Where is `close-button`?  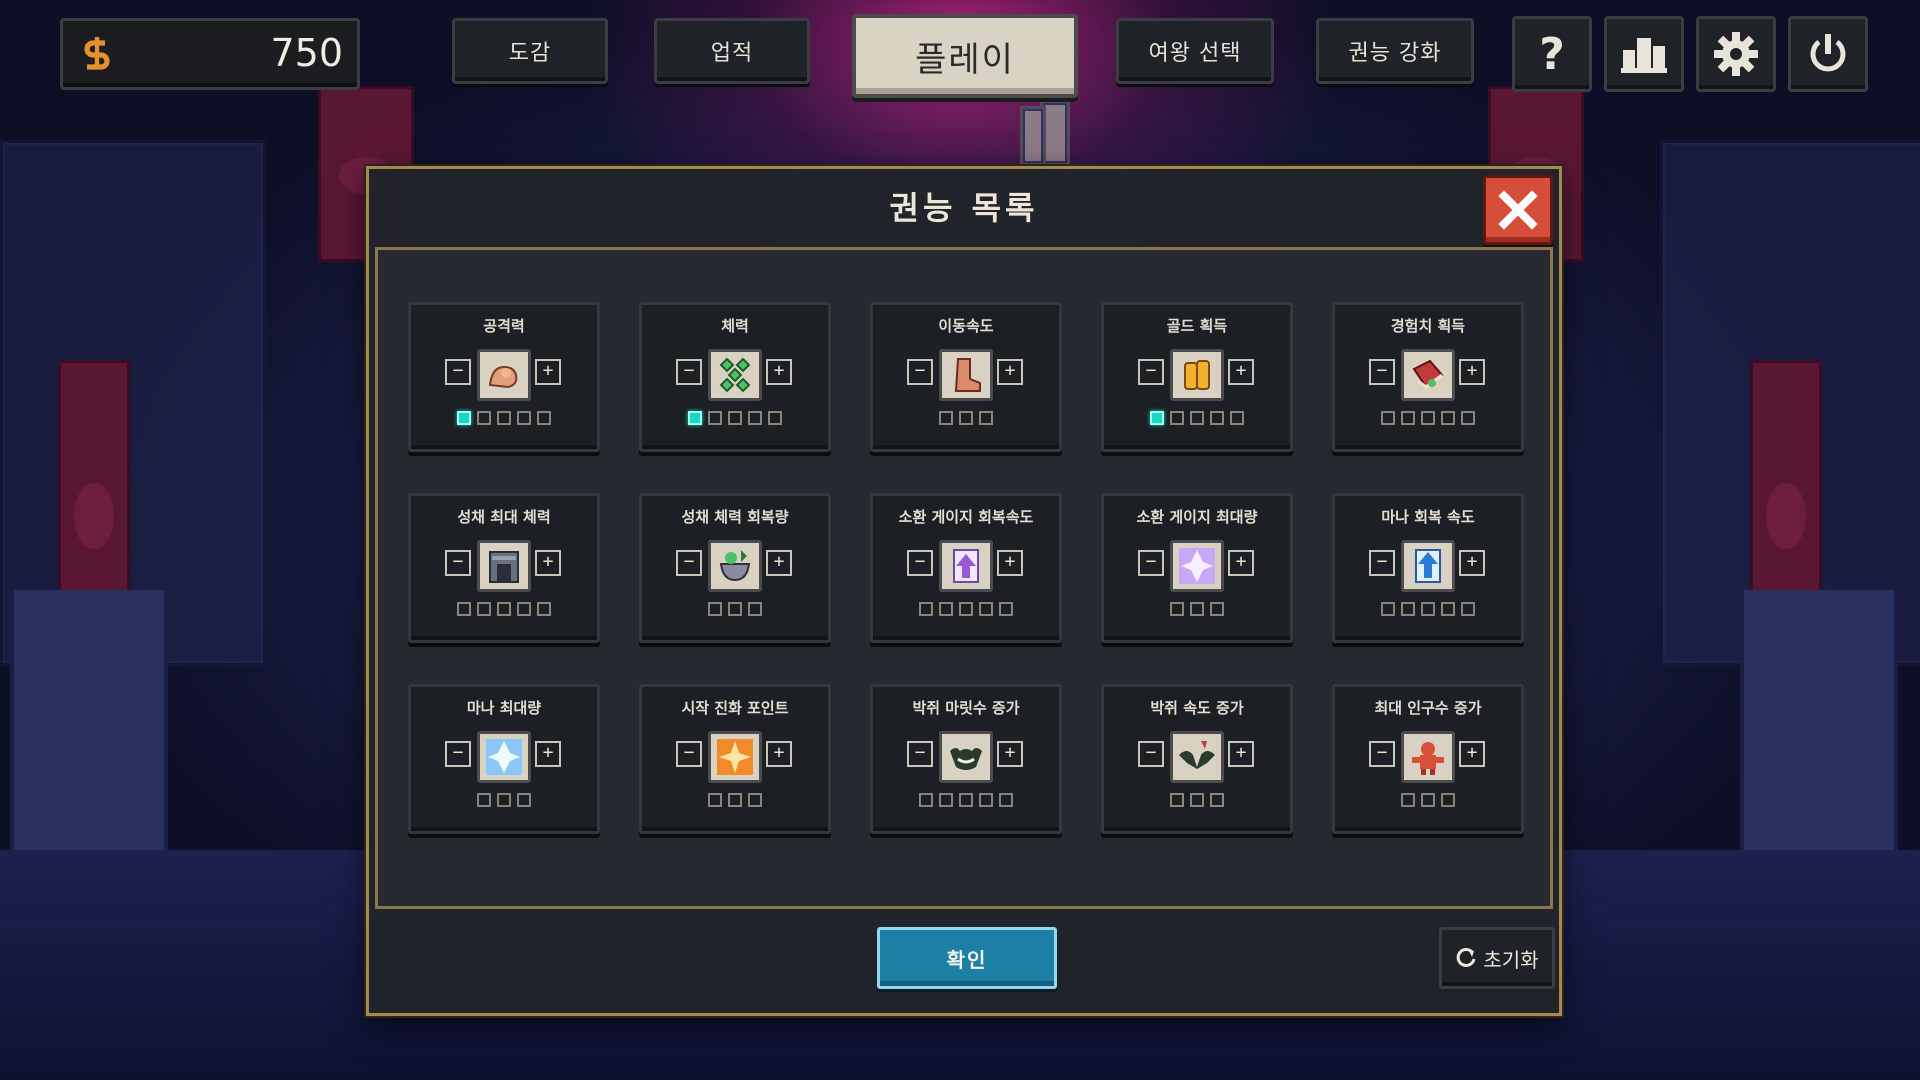 close-button is located at coordinates (1518, 210).